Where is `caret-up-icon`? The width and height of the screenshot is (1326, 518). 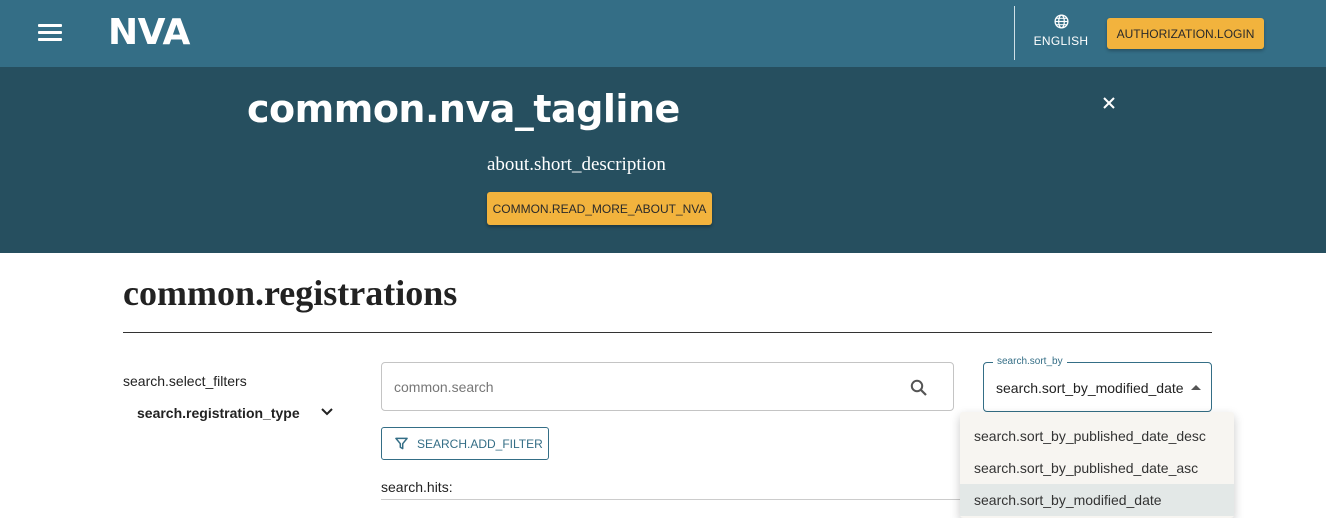
caret-up-icon is located at coordinates (1196, 387).